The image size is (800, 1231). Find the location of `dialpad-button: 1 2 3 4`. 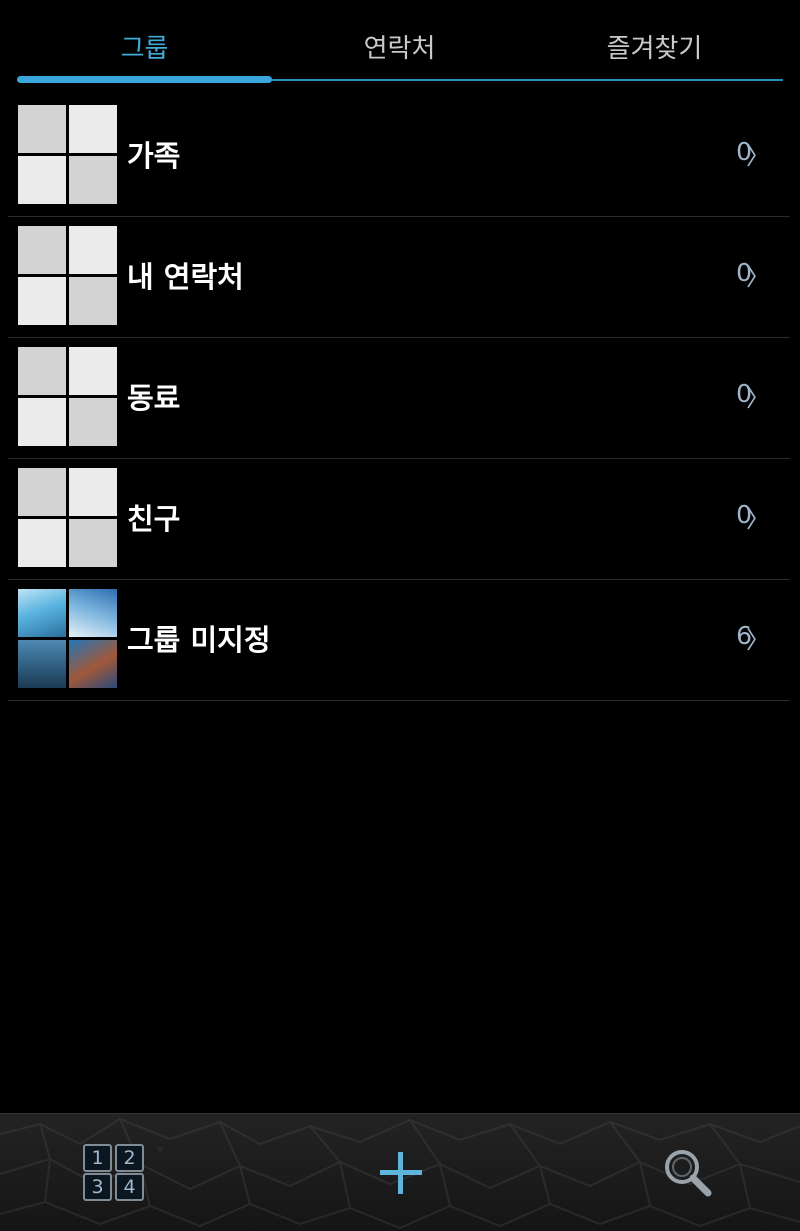

dialpad-button: 1 2 3 4 is located at coordinates (113, 1173).